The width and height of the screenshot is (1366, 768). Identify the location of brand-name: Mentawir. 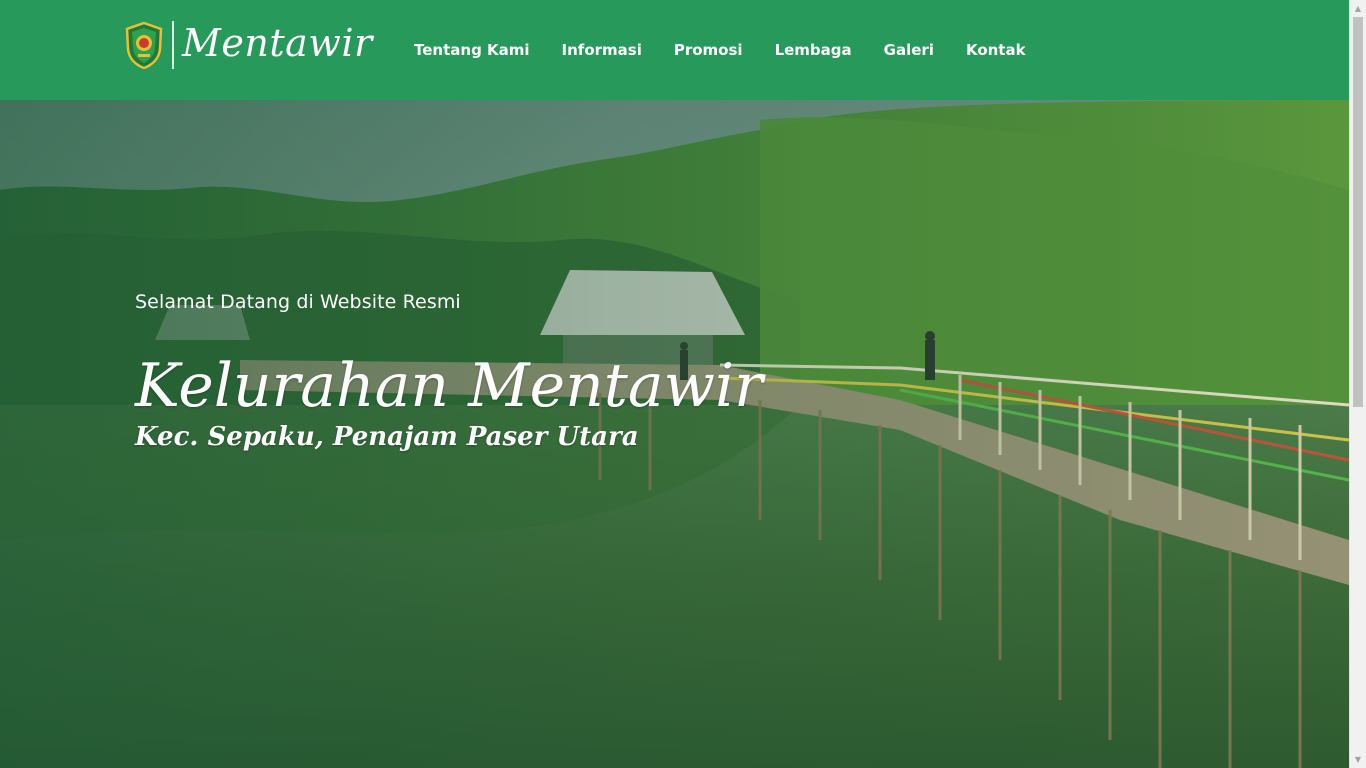
(277, 43).